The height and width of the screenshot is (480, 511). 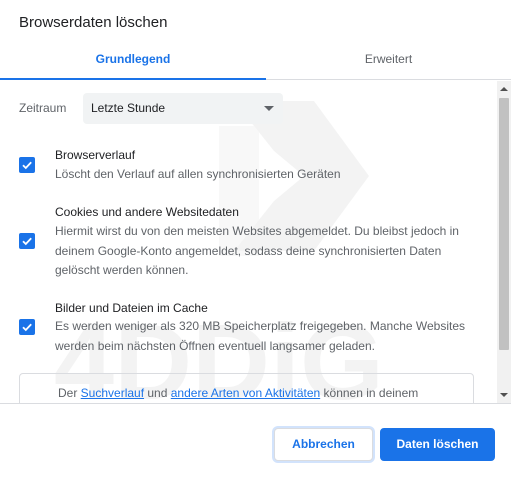 What do you see at coordinates (133, 62) in the screenshot?
I see `tab-basic: Grundlegend` at bounding box center [133, 62].